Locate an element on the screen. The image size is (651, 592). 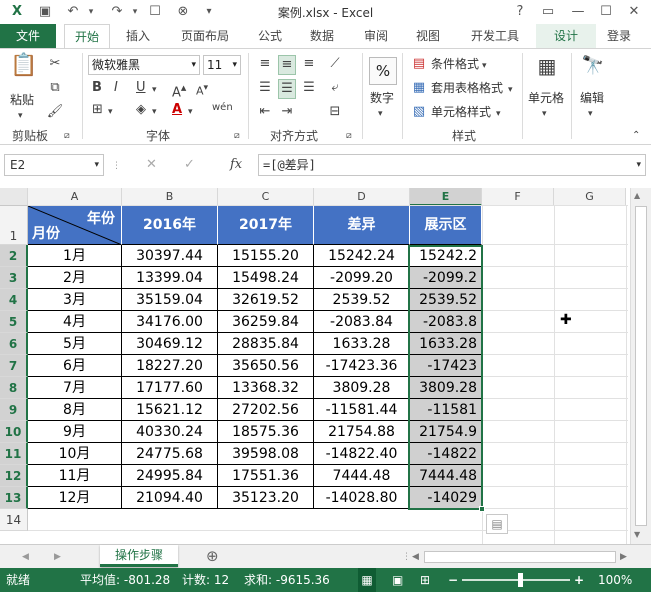
font-color-icon: A is located at coordinates (177, 110).